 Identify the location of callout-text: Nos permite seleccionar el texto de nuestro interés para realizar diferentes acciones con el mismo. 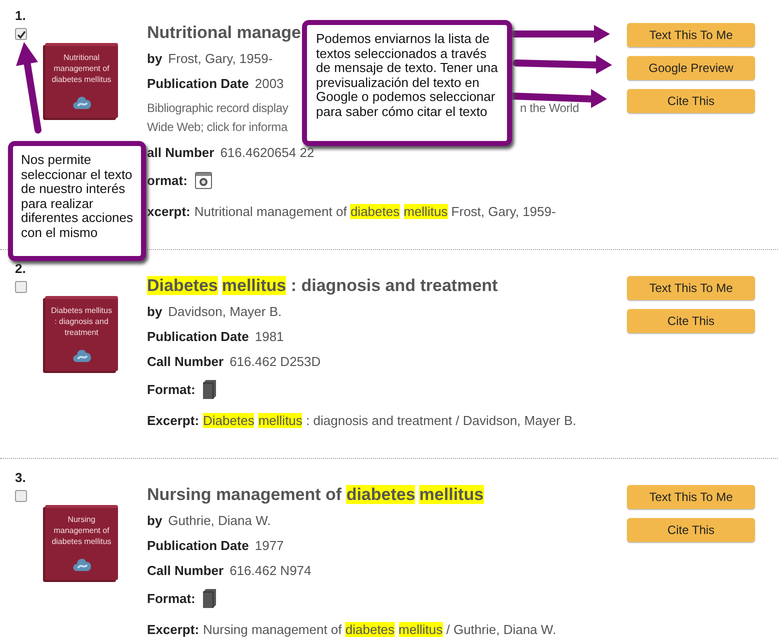
(77, 197).